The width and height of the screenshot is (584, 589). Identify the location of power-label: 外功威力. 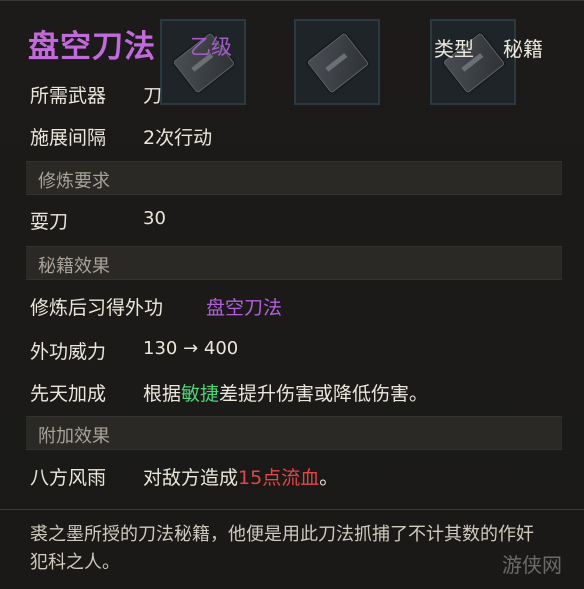
(68, 352).